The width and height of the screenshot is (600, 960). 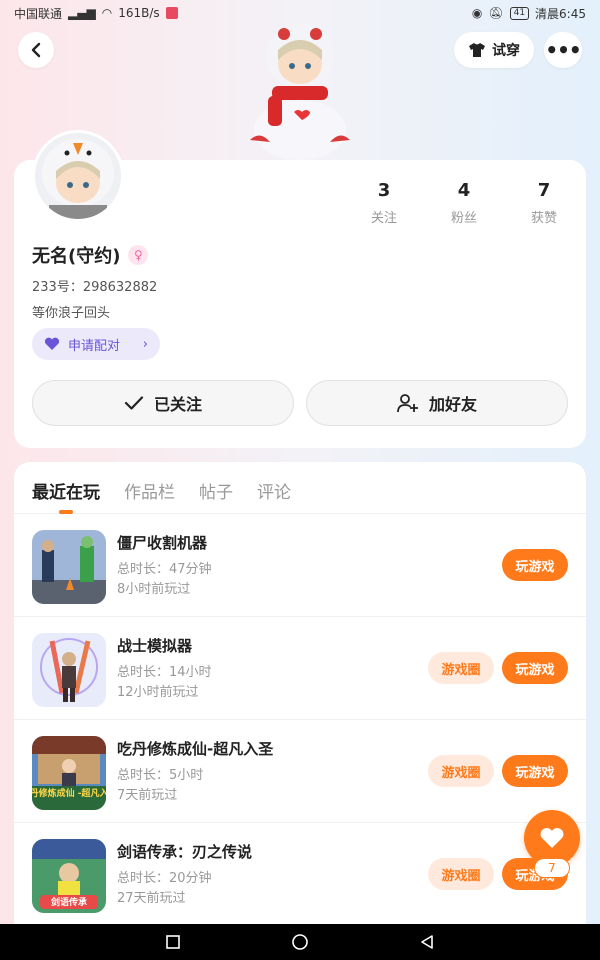 What do you see at coordinates (195, 749) in the screenshot?
I see `game-title: 吃丹修炼成仙-超凡入圣` at bounding box center [195, 749].